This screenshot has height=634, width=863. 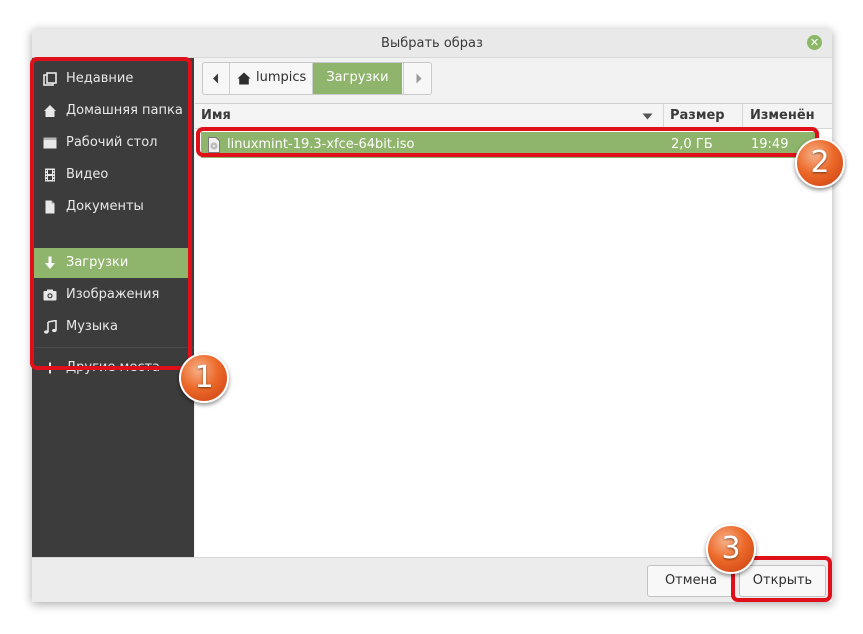 What do you see at coordinates (321, 144) in the screenshot?
I see `file-name: linuxmint-19.3-xfce-64bit.iso` at bounding box center [321, 144].